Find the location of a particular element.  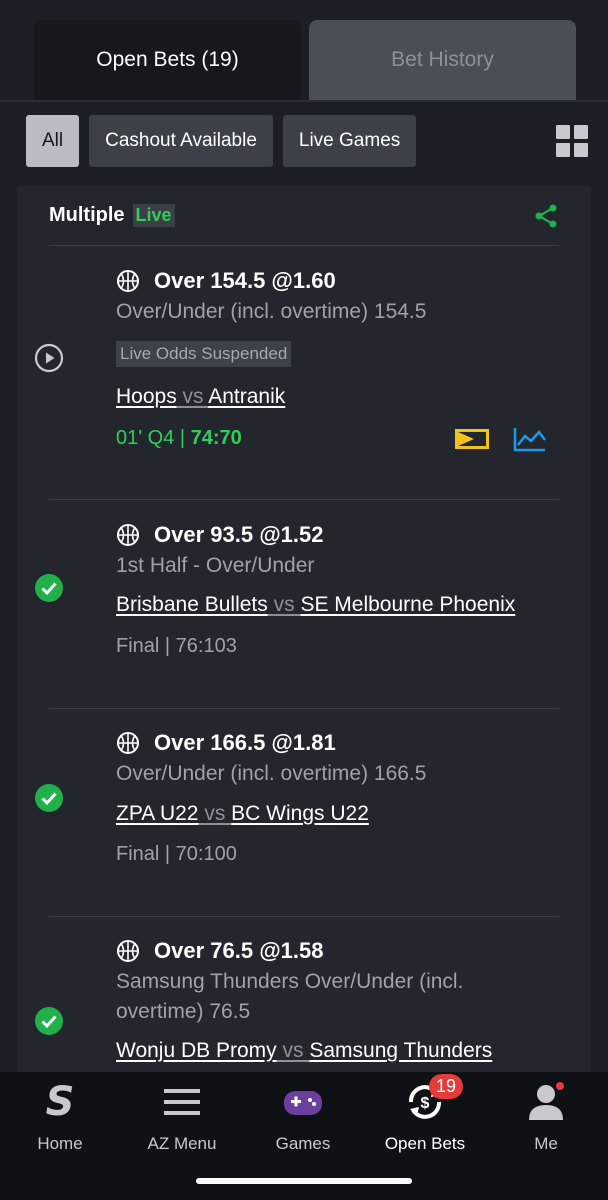

home-indicator is located at coordinates (304, 1181).